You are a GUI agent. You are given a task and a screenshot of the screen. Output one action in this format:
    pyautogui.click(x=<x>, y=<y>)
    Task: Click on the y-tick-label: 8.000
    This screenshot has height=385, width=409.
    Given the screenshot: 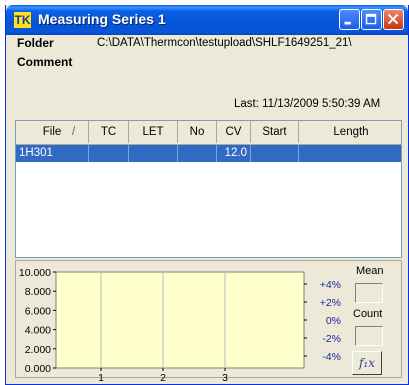 What is the action you would take?
    pyautogui.click(x=38, y=292)
    